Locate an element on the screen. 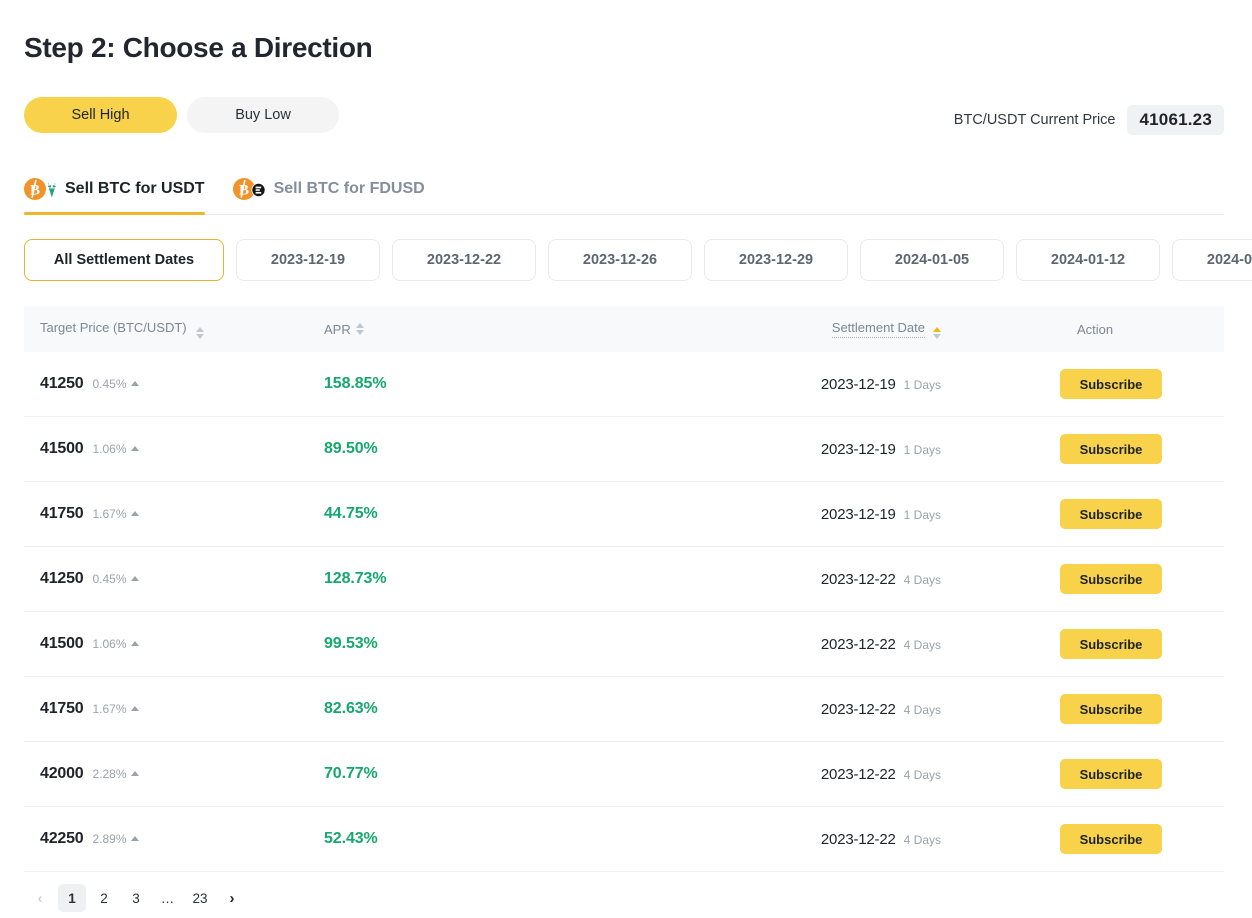 The height and width of the screenshot is (918, 1252). cell-target-price: 41500 1.06% is located at coordinates (174, 449).